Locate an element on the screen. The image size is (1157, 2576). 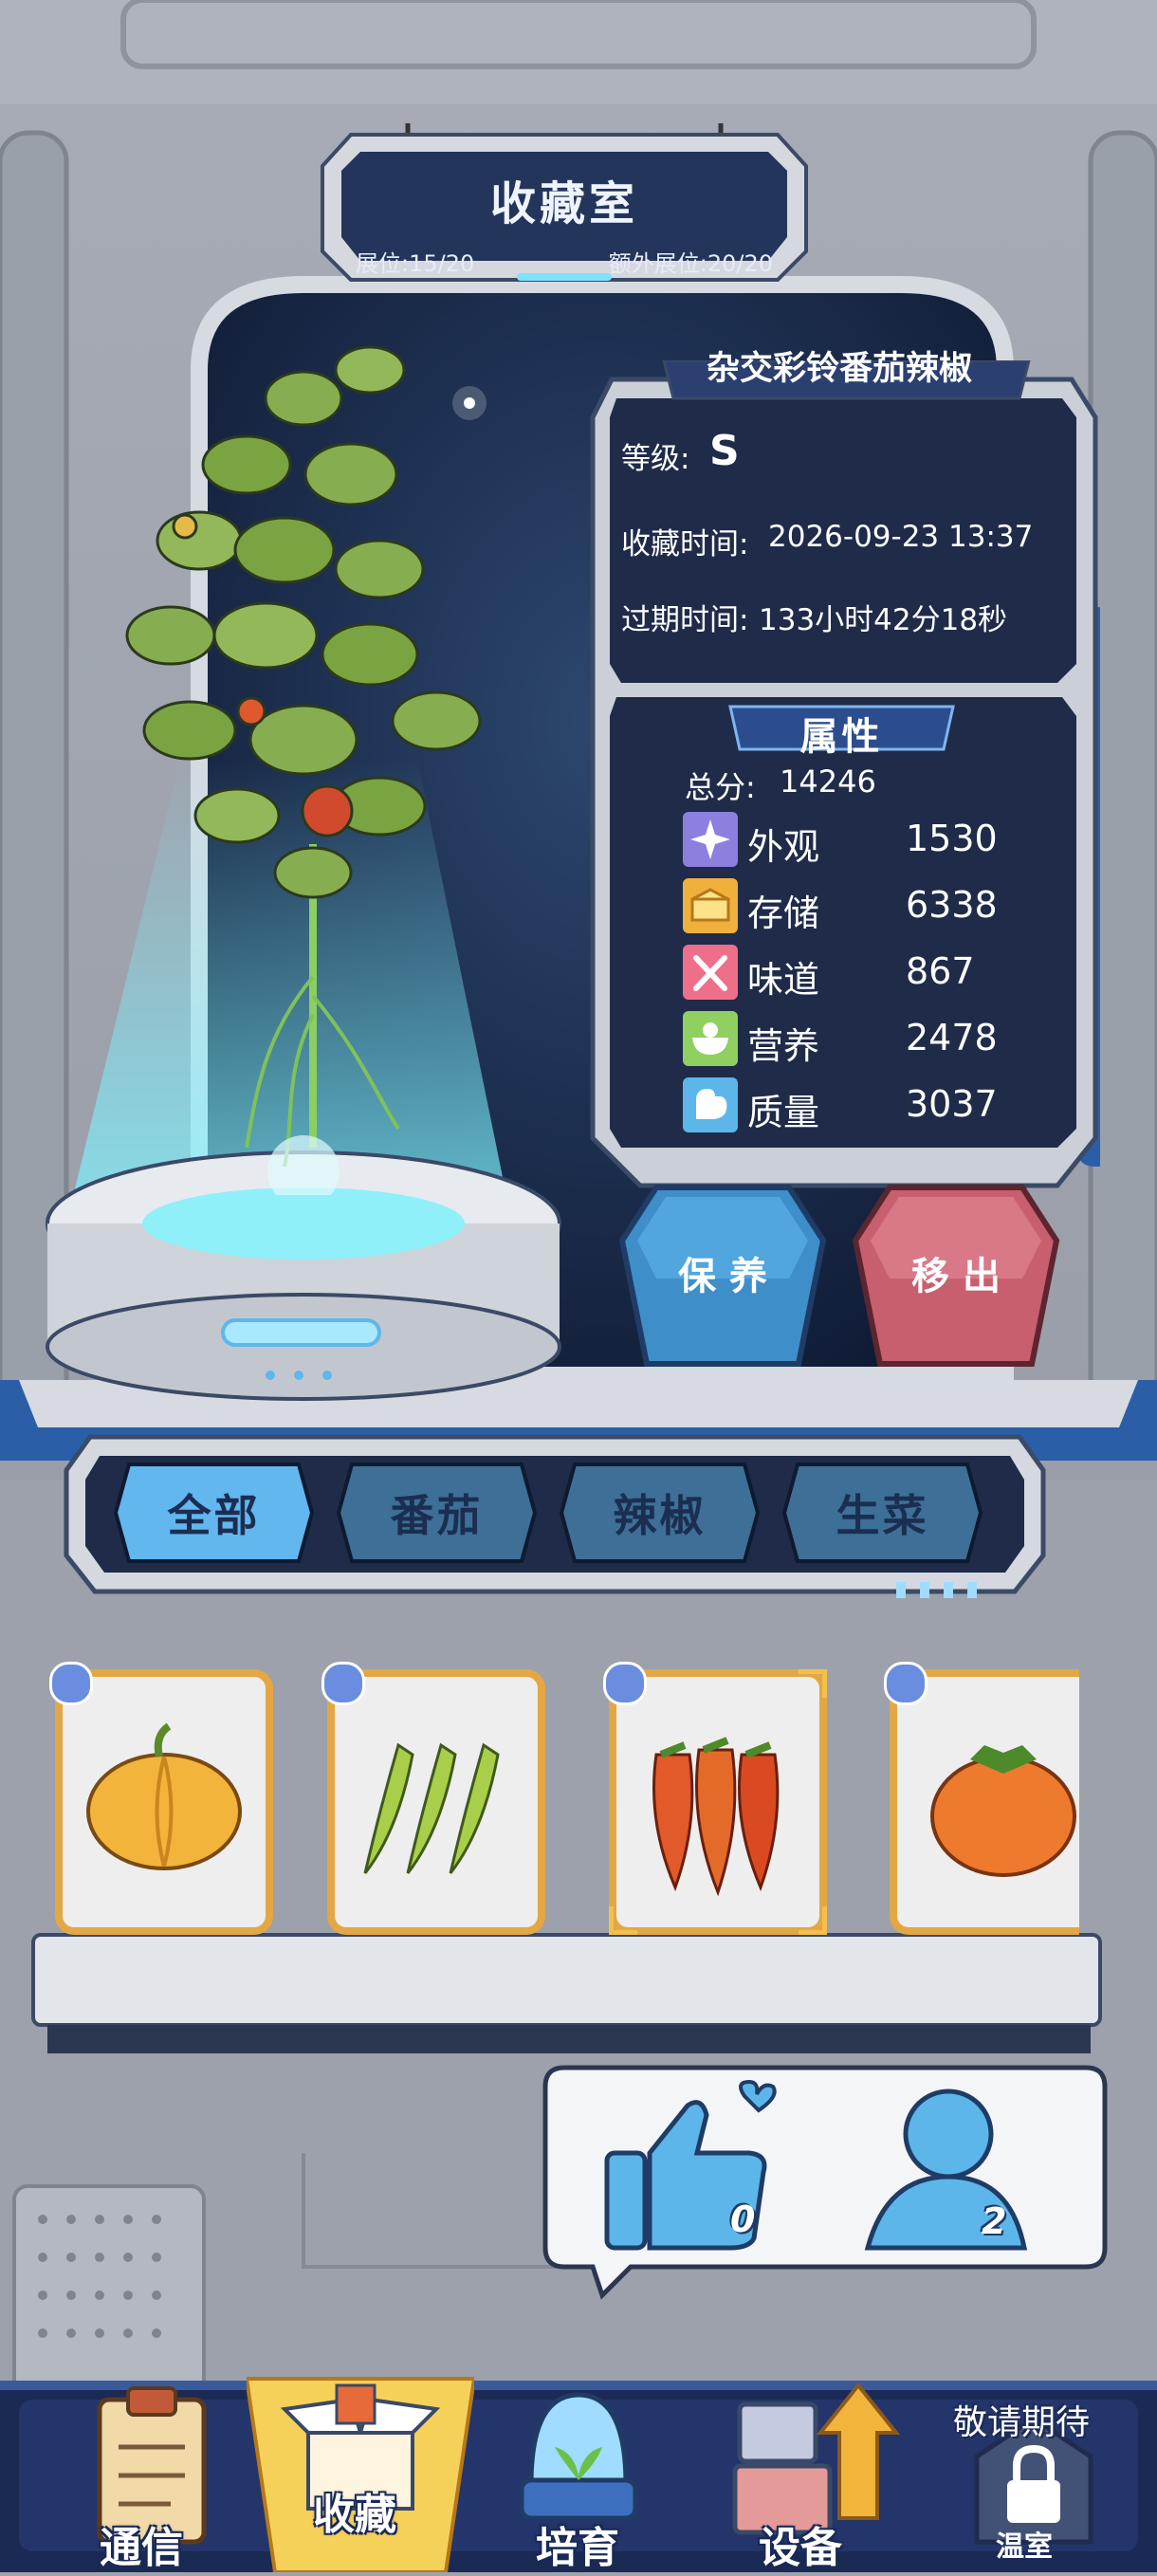
attribute-name: 营养 is located at coordinates (783, 1046).